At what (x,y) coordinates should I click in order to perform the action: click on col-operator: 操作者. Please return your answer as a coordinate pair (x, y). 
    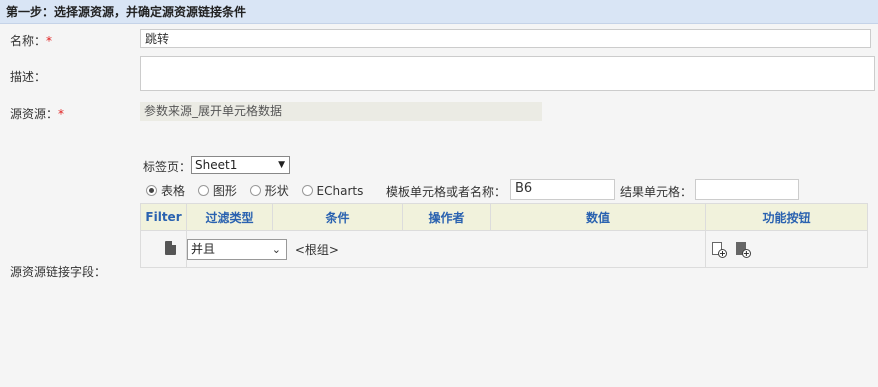
    Looking at the image, I should click on (446, 217).